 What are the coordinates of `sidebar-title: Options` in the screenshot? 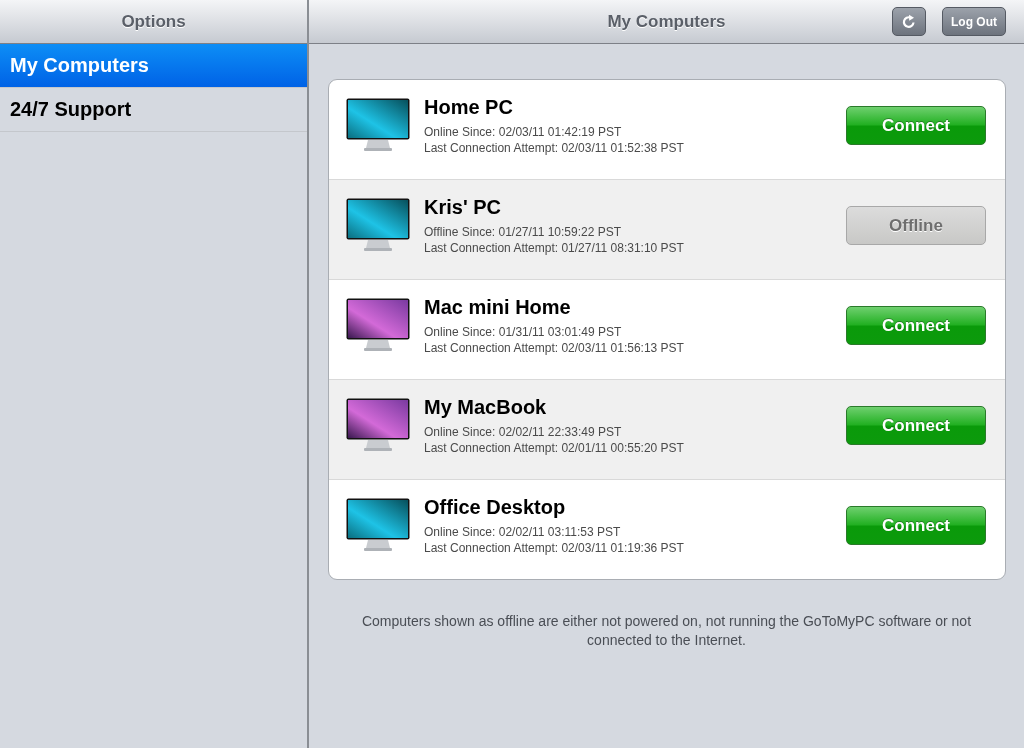 It's located at (153, 21).